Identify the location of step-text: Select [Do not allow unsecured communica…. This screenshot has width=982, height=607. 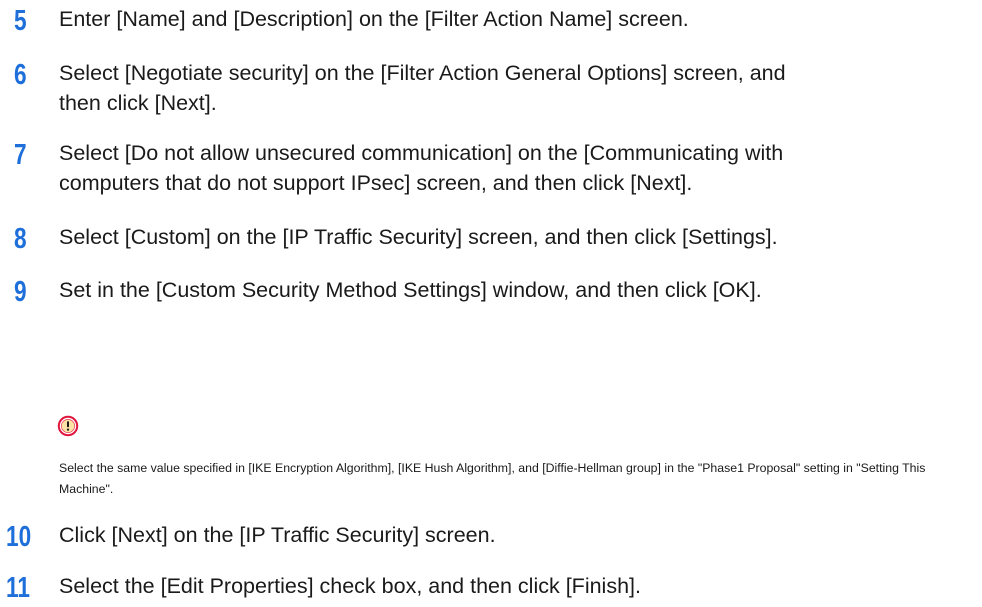
(421, 168).